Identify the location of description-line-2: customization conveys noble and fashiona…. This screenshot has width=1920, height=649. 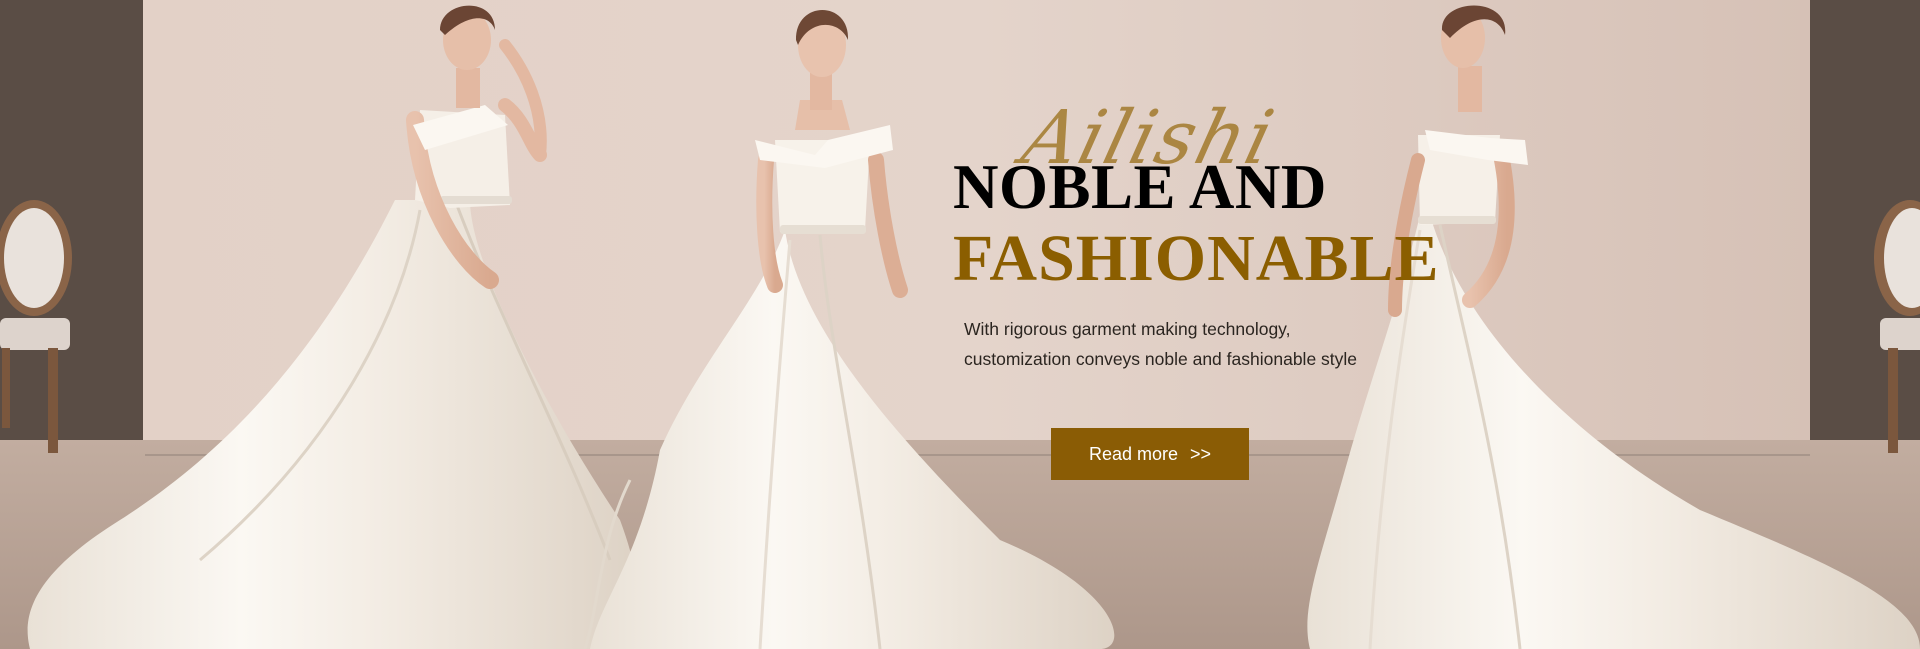
(1161, 359).